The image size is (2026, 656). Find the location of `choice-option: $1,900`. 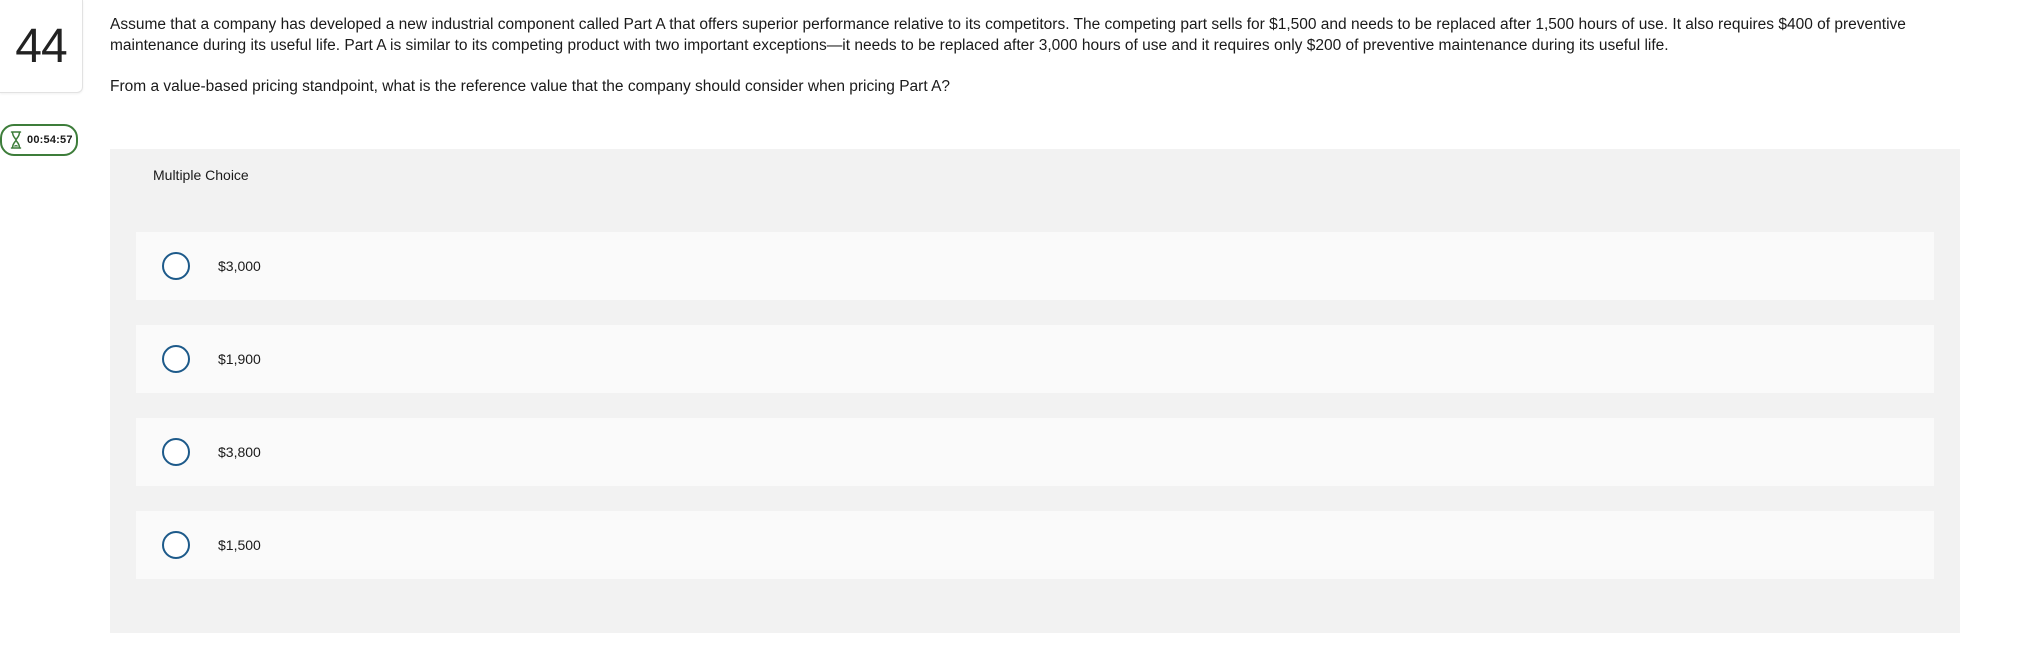

choice-option: $1,900 is located at coordinates (1035, 359).